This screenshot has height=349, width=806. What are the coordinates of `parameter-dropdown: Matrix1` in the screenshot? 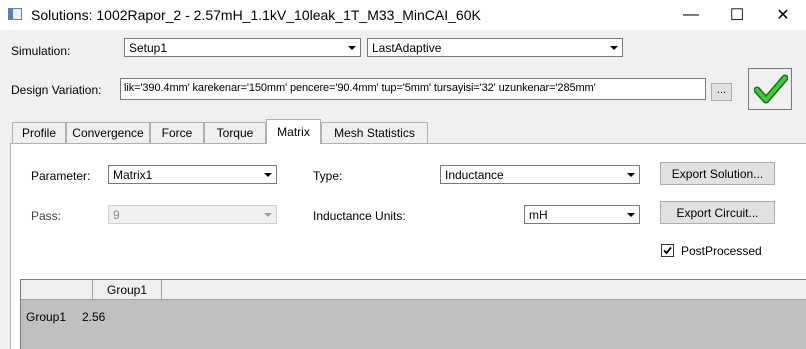 It's located at (192, 174).